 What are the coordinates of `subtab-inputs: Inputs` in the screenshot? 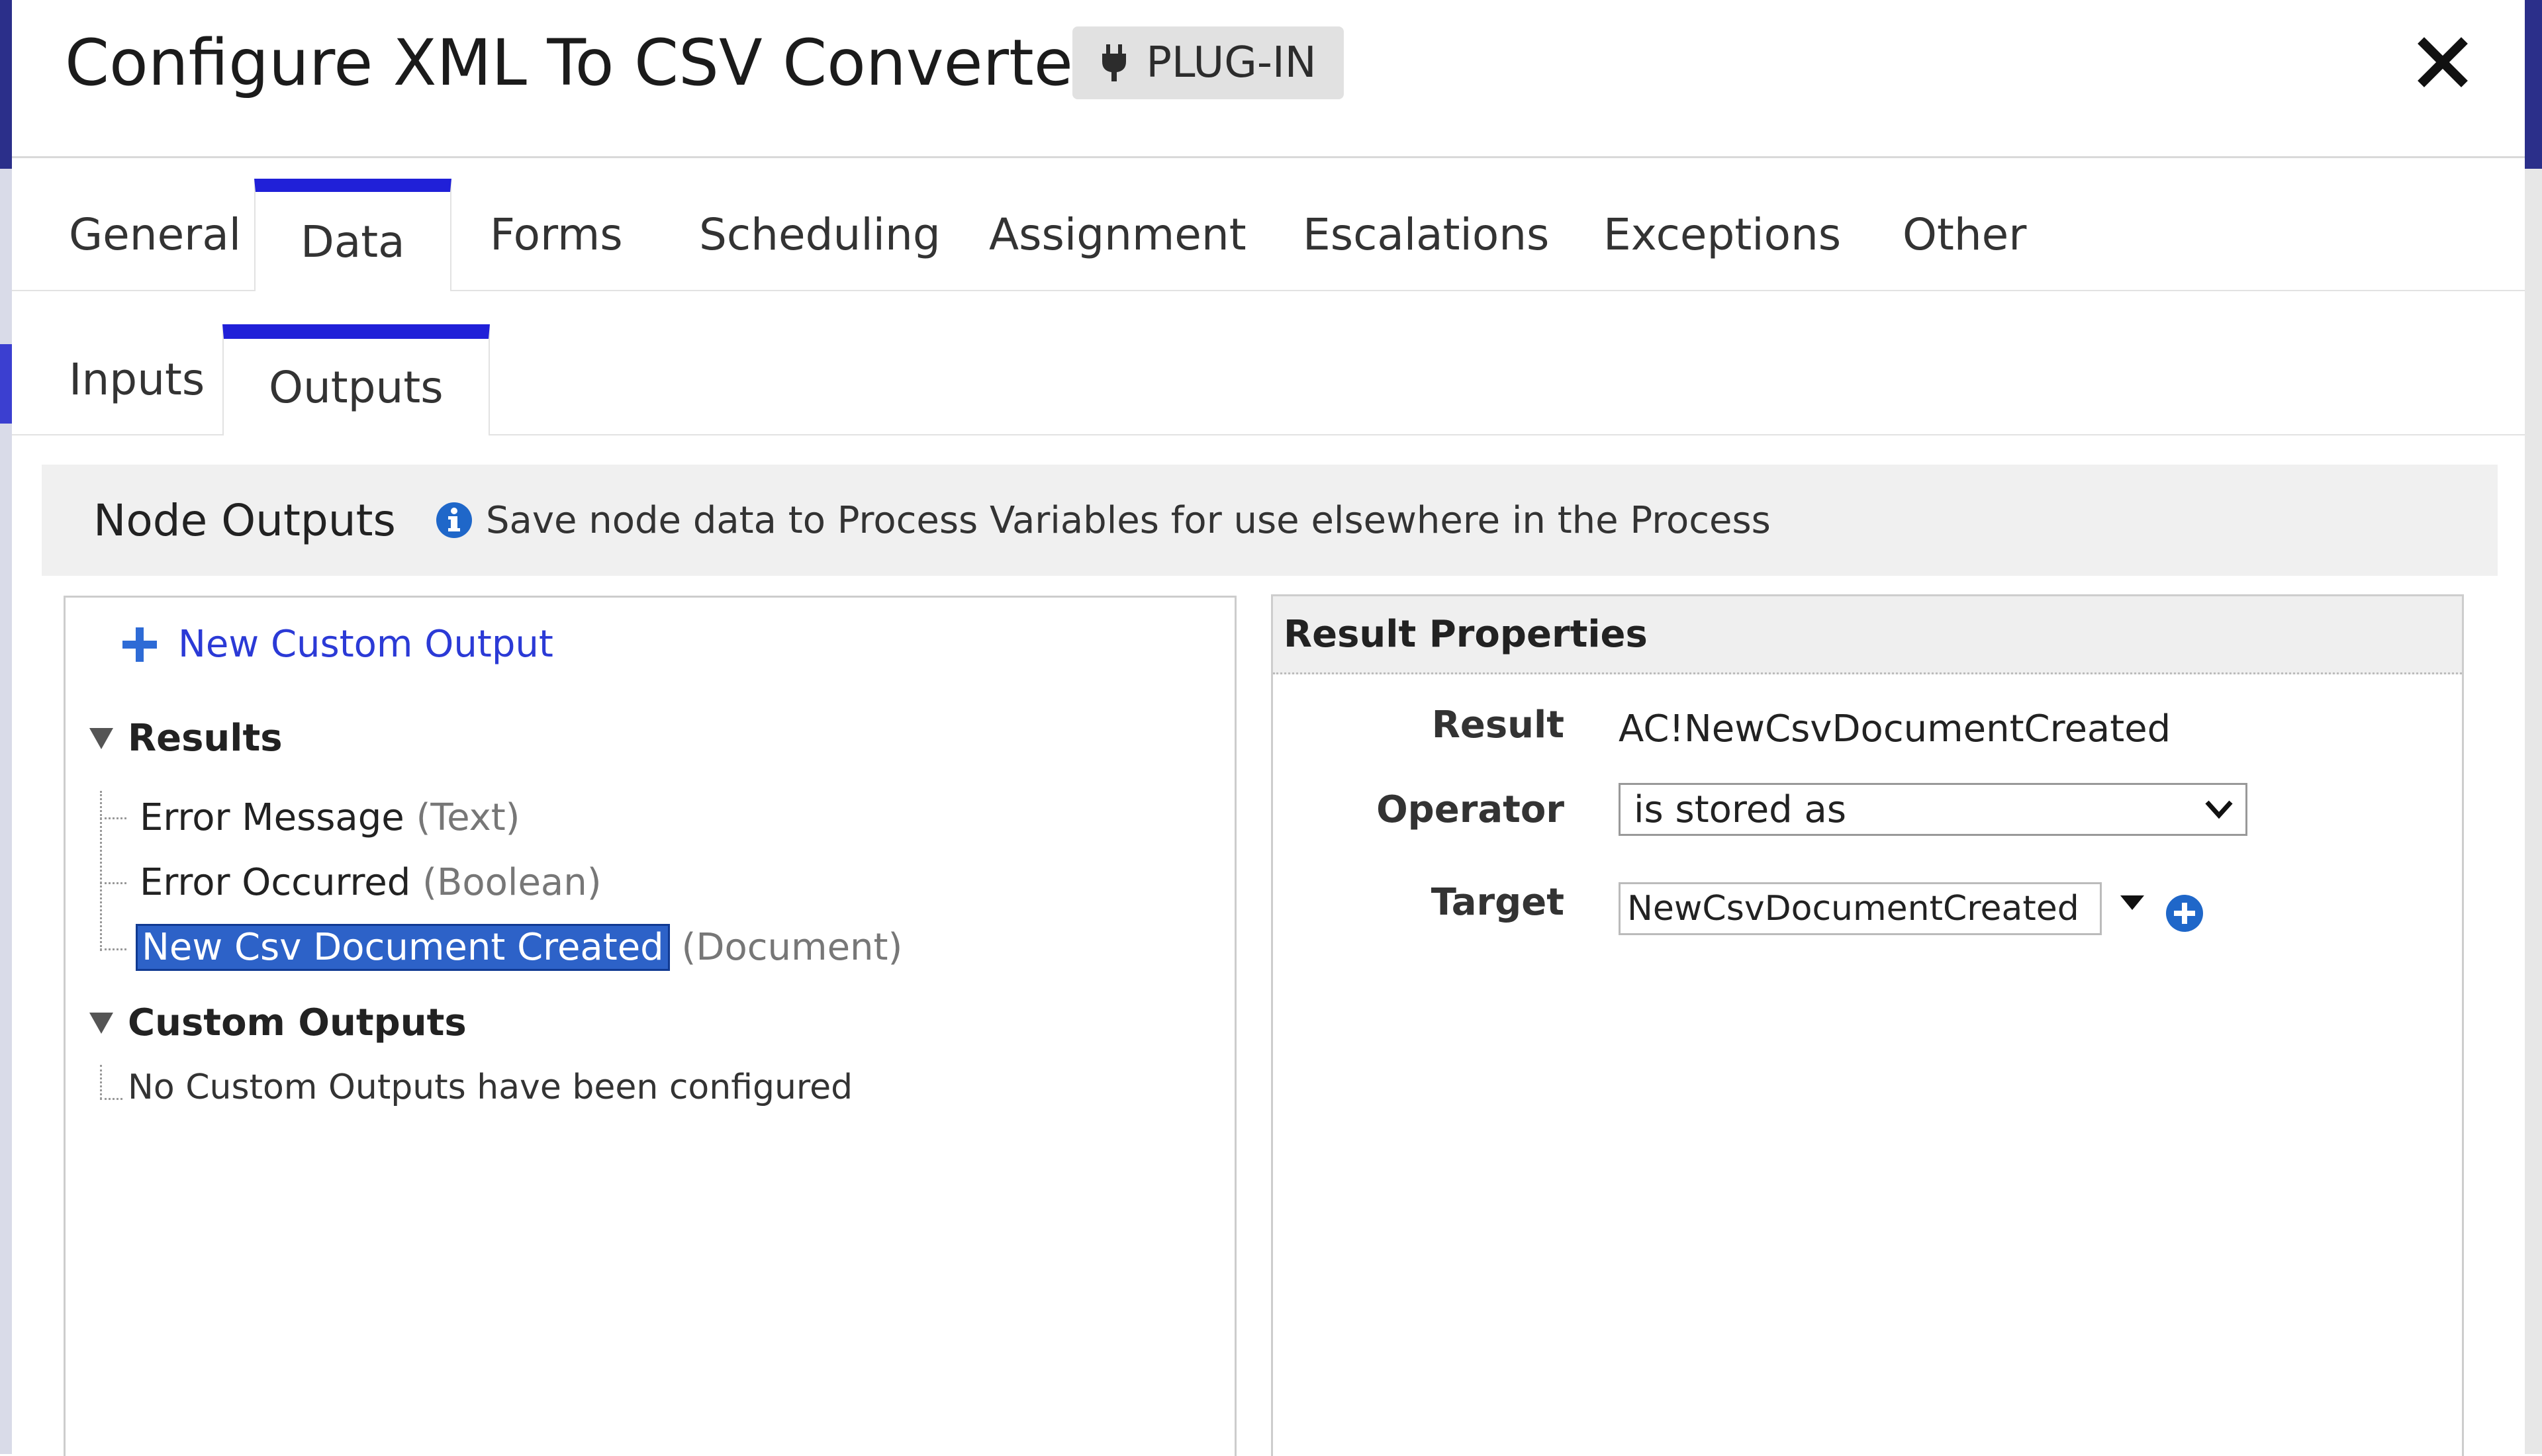 It's located at (137, 379).